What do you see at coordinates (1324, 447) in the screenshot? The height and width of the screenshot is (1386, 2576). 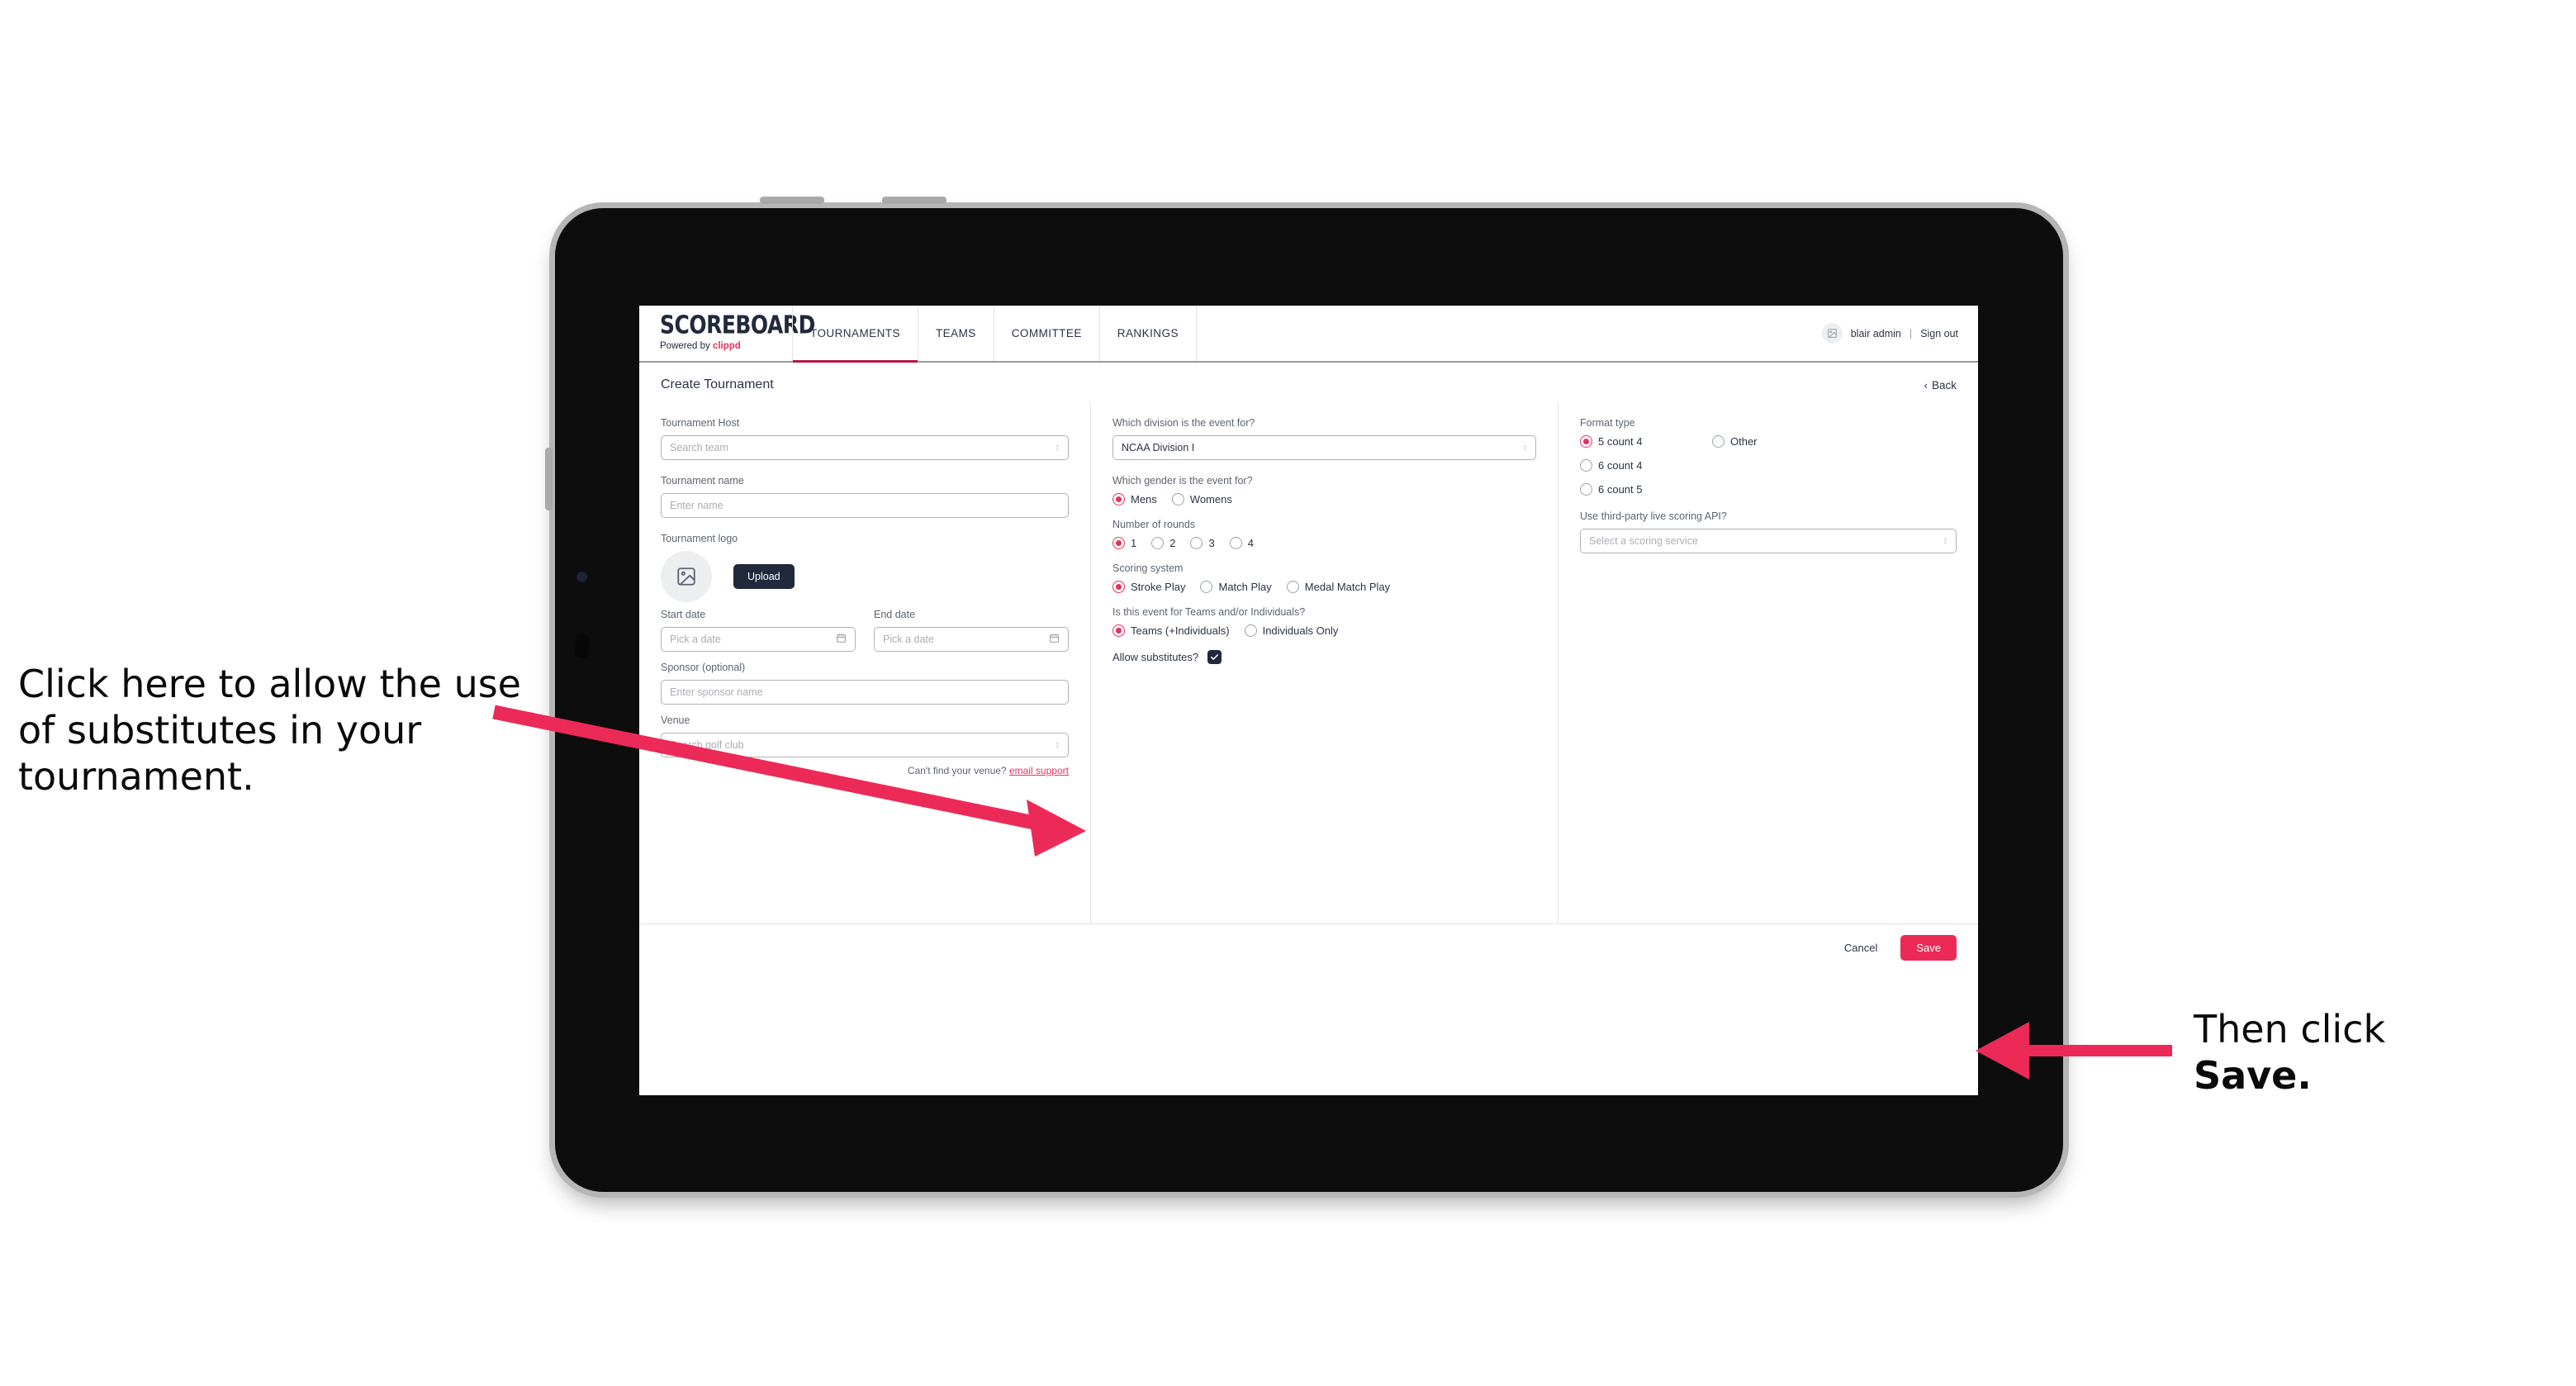 I see `division-select: NCAA Division I ↕` at bounding box center [1324, 447].